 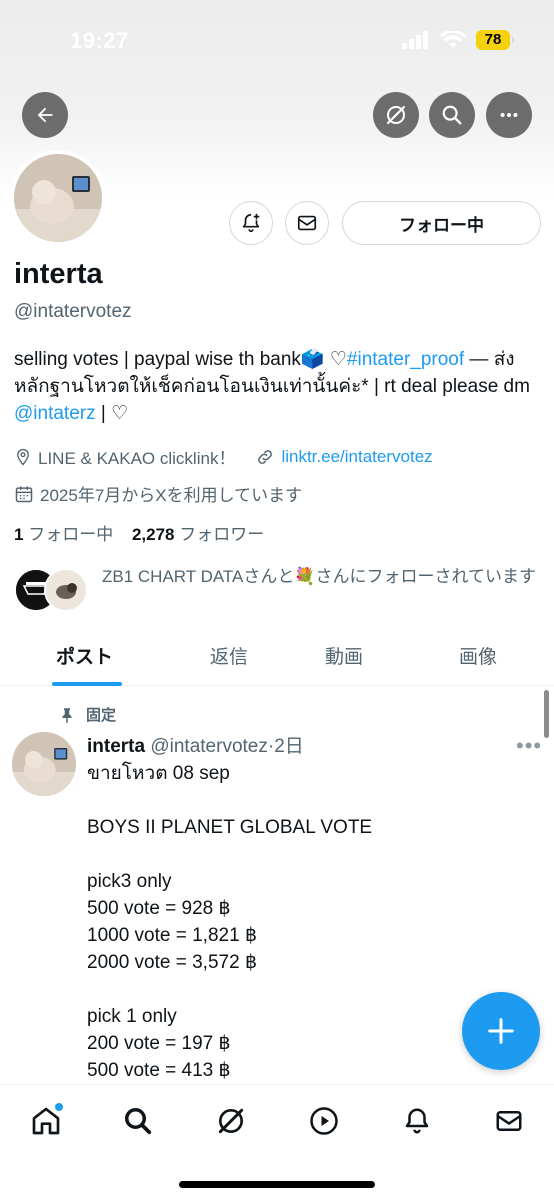 What do you see at coordinates (405, 359) in the screenshot?
I see `bio-hashtag-link: #intater_proof` at bounding box center [405, 359].